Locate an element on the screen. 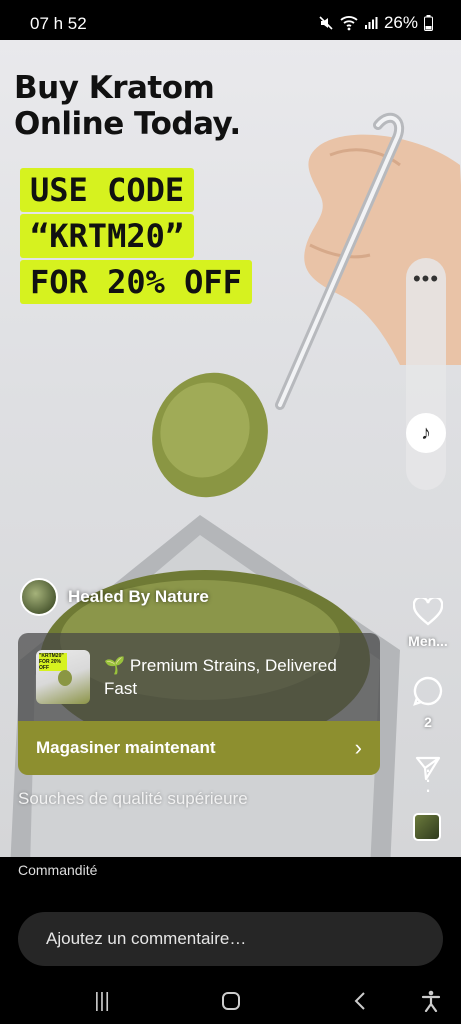  chevron-right-icon: › is located at coordinates (358, 747).